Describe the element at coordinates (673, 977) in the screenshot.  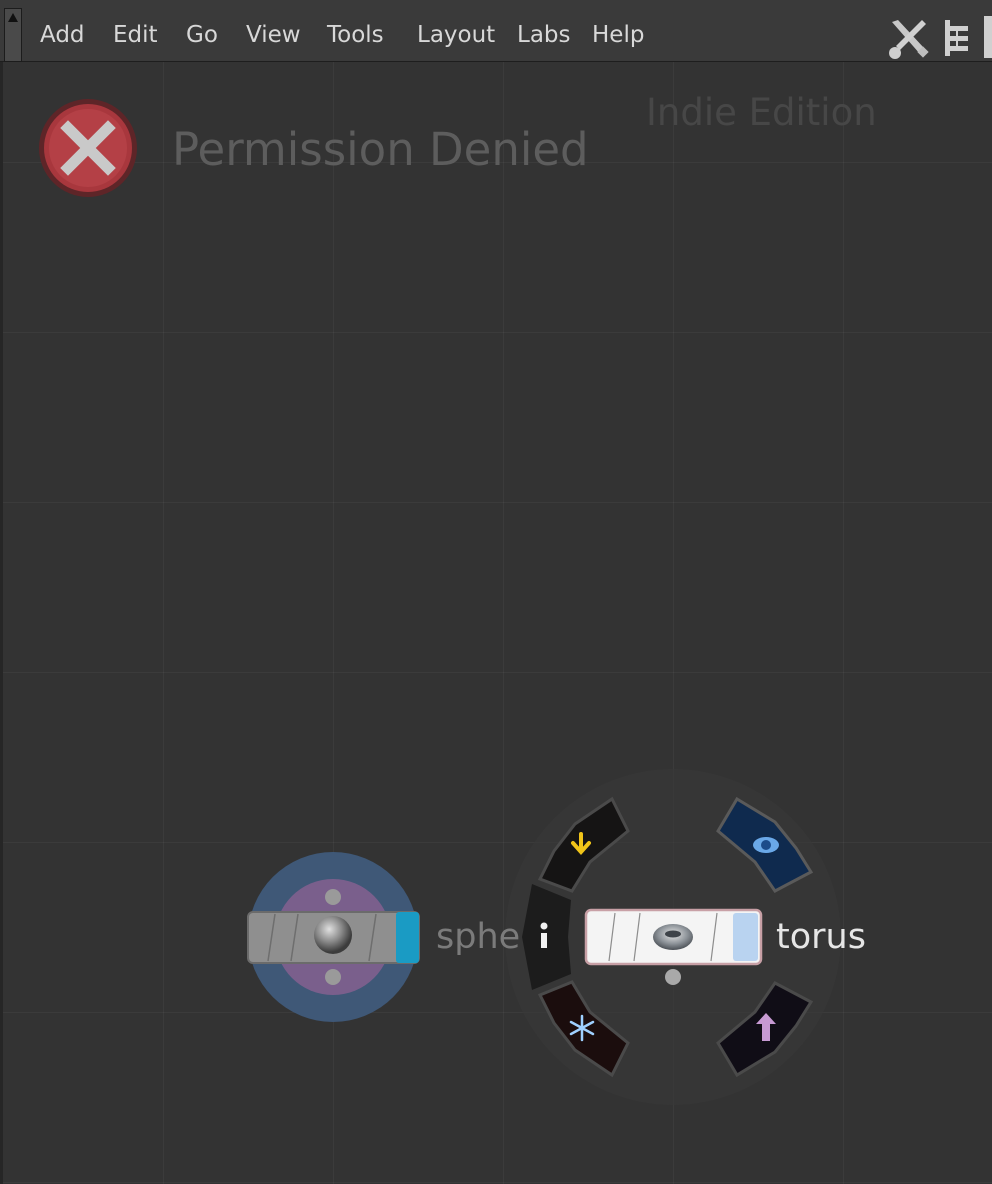
I see `torus-output-connector` at that location.